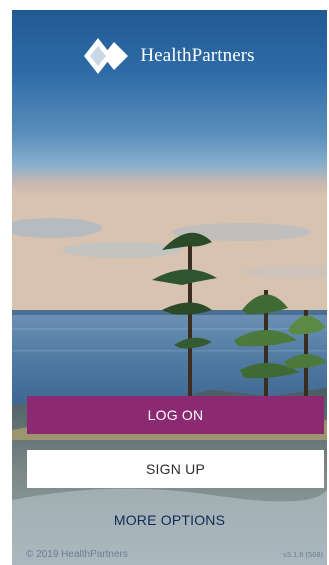 This screenshot has width=329, height=565. What do you see at coordinates (197, 55) in the screenshot?
I see `brand-name: HealthPartners` at bounding box center [197, 55].